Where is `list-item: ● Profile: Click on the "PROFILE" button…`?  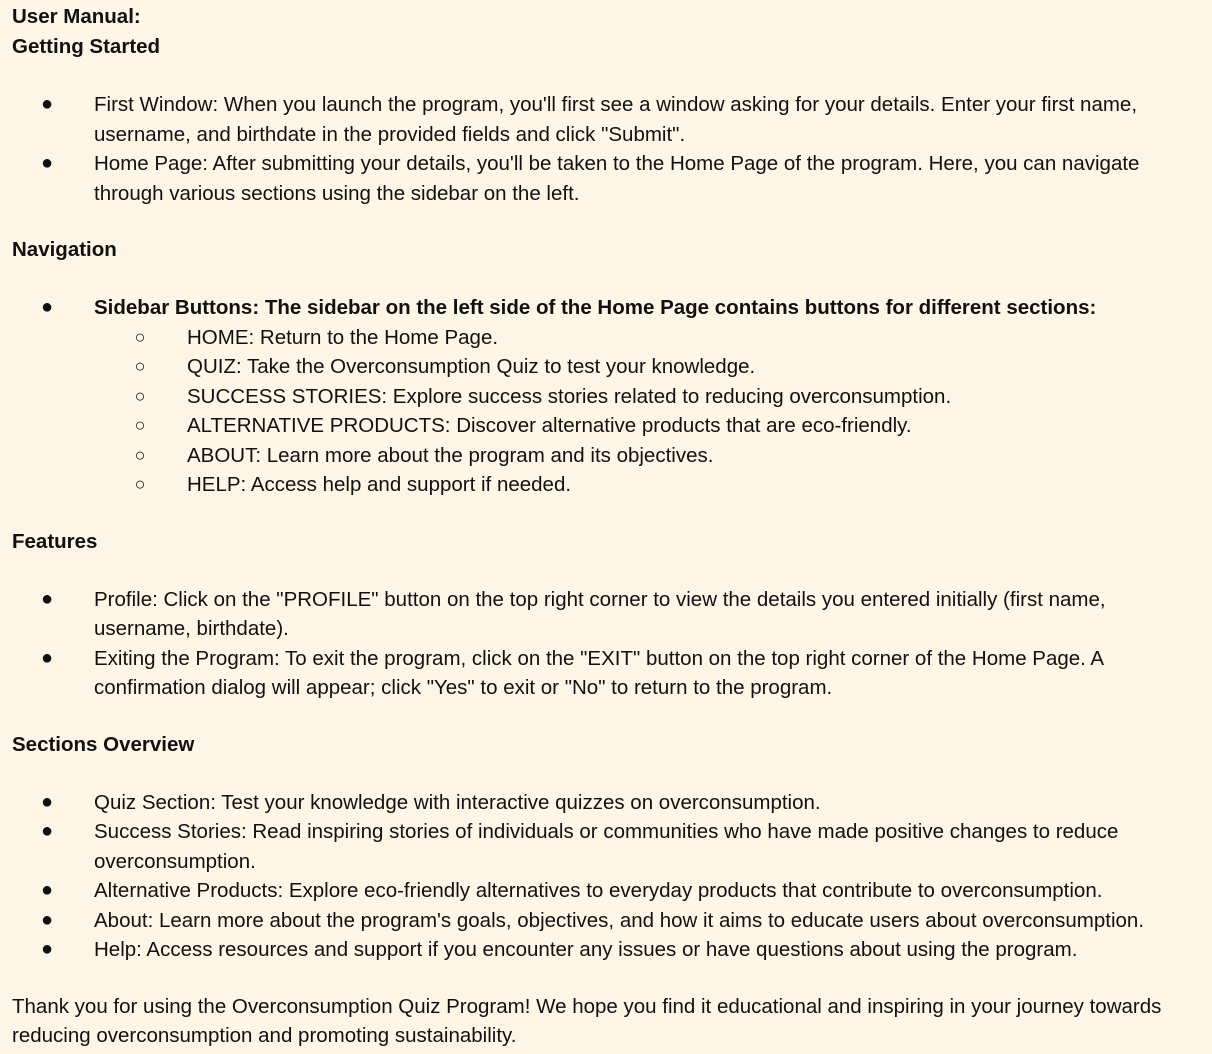
list-item: ● Profile: Click on the "PROFILE" button… is located at coordinates (607, 614).